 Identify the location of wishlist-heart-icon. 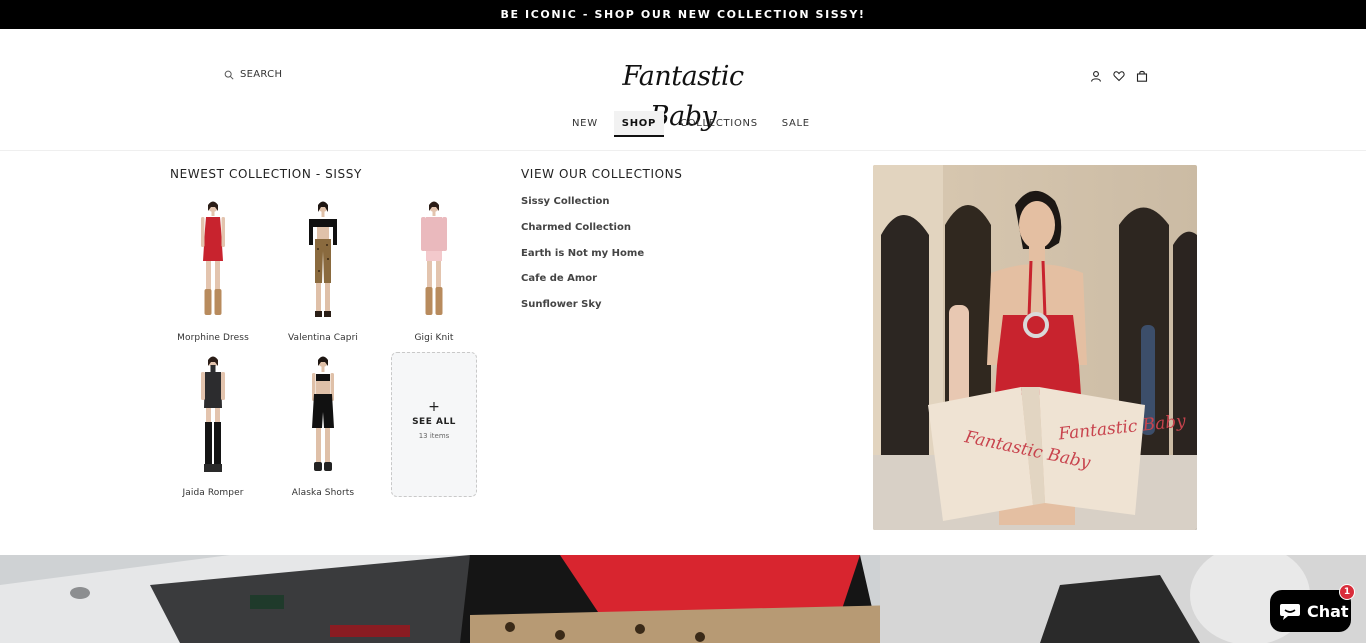
(1119, 76).